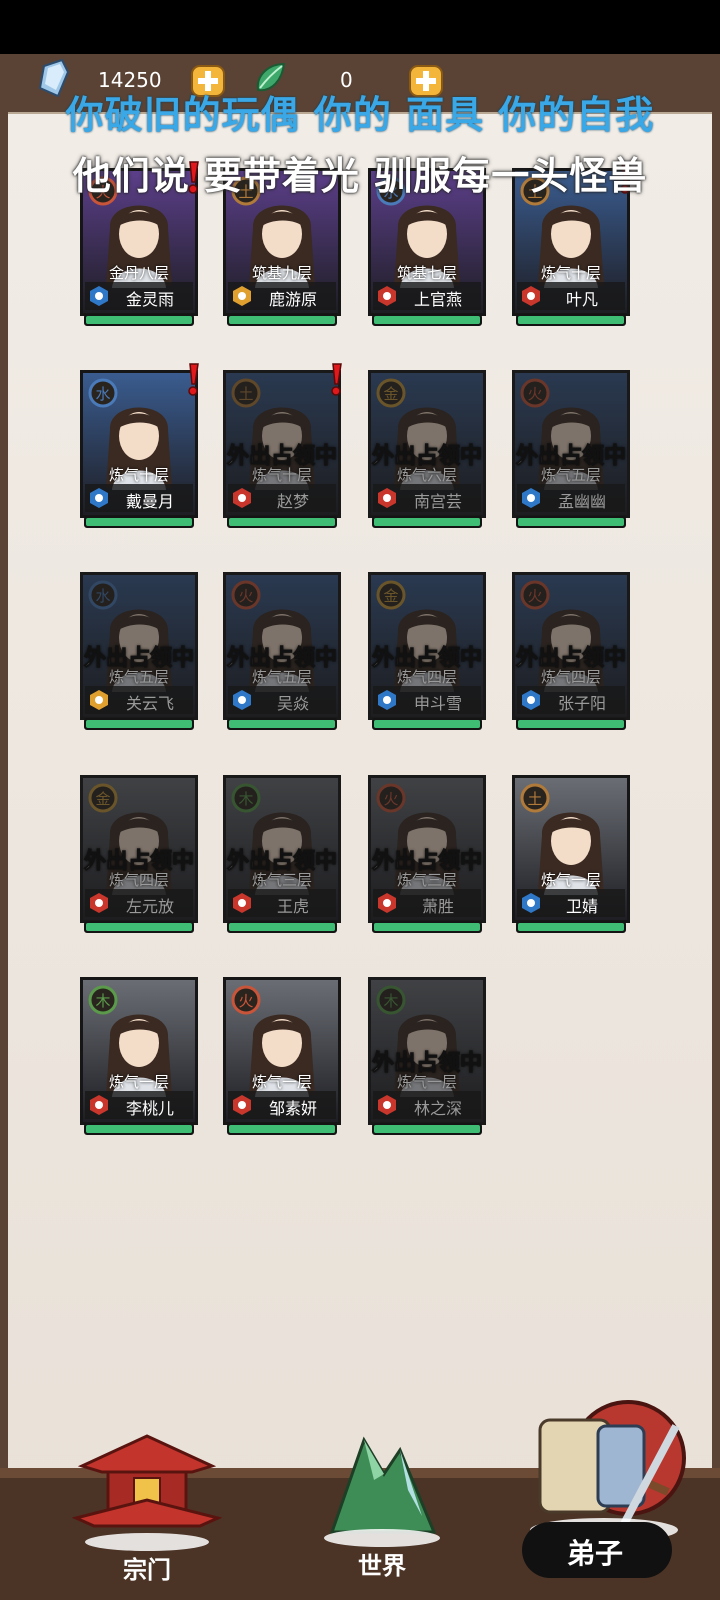 This screenshot has height=1600, width=720. I want to click on disciple-name: 南宫芸, so click(437, 501).